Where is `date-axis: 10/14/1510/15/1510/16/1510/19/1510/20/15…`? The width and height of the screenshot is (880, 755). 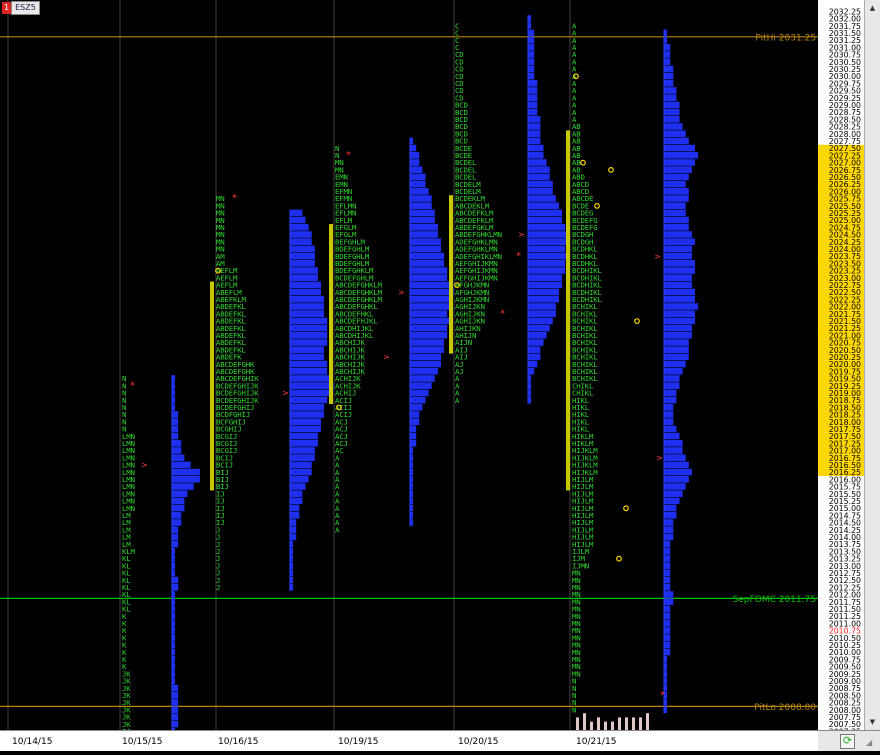 date-axis: 10/14/1510/15/1510/16/1510/19/1510/20/15… is located at coordinates (409, 740).